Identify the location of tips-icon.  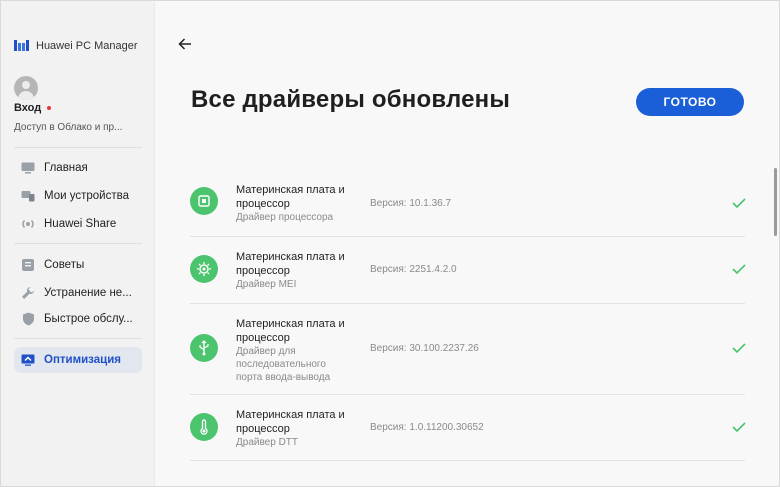
(28, 265).